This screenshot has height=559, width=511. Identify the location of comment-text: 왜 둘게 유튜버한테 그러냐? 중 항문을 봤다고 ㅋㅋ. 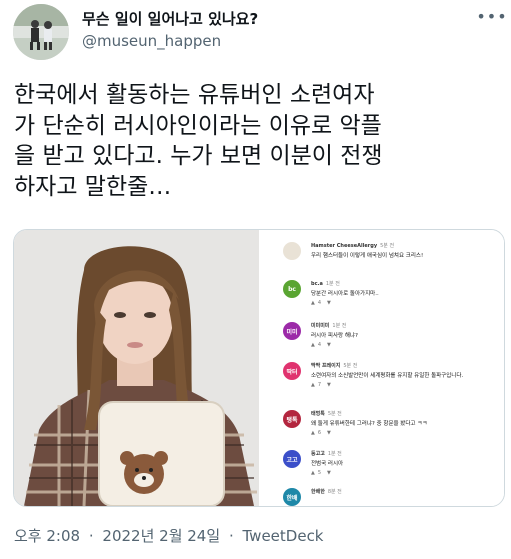
(369, 424).